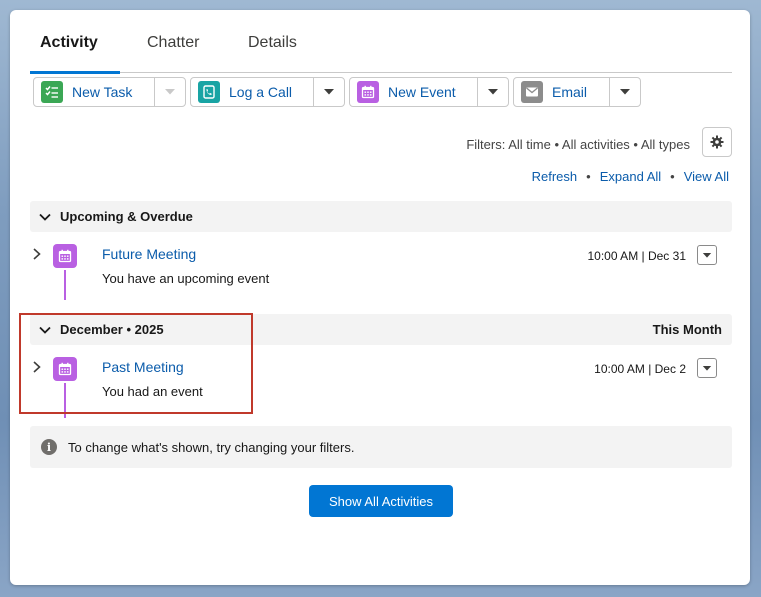 This screenshot has width=761, height=597. I want to click on log-call-button-group: Log a Call, so click(267, 92).